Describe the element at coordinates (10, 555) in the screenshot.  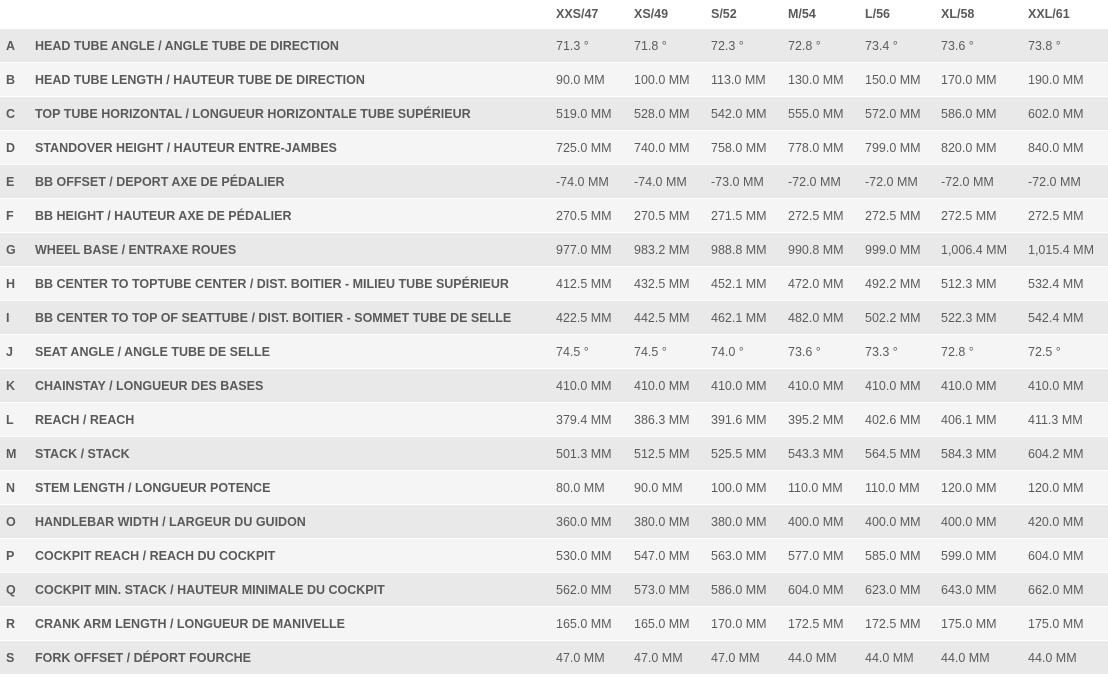
I see `row-letter: P` at that location.